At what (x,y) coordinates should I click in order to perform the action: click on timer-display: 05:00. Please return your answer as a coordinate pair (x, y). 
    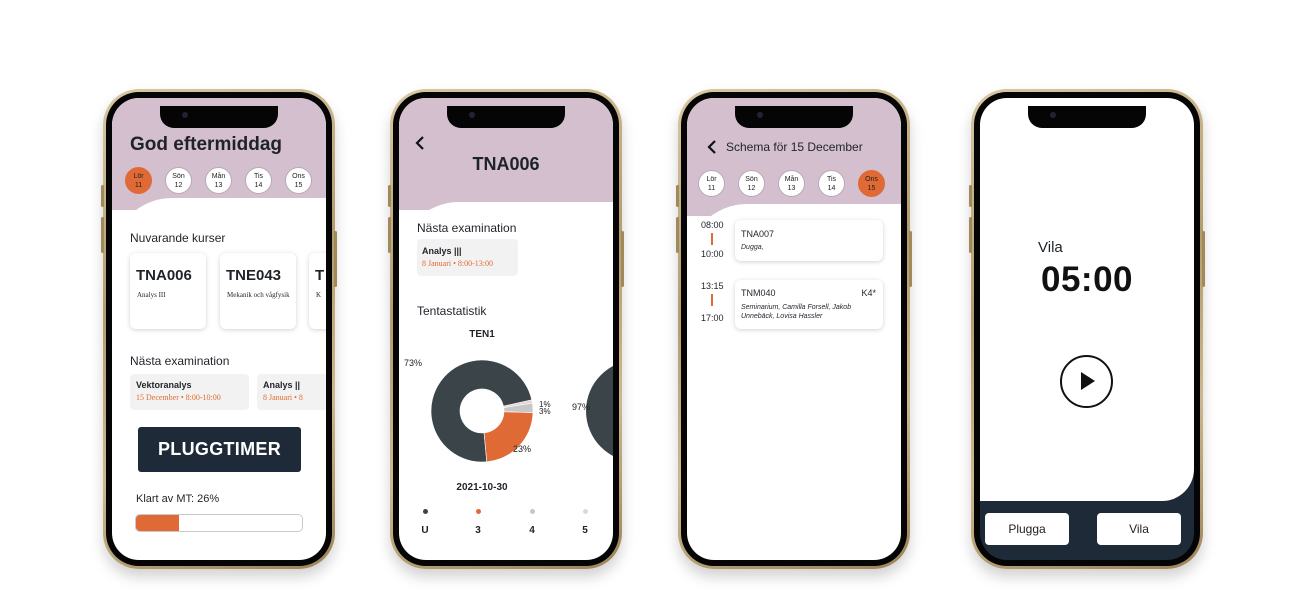
    Looking at the image, I should click on (1087, 279).